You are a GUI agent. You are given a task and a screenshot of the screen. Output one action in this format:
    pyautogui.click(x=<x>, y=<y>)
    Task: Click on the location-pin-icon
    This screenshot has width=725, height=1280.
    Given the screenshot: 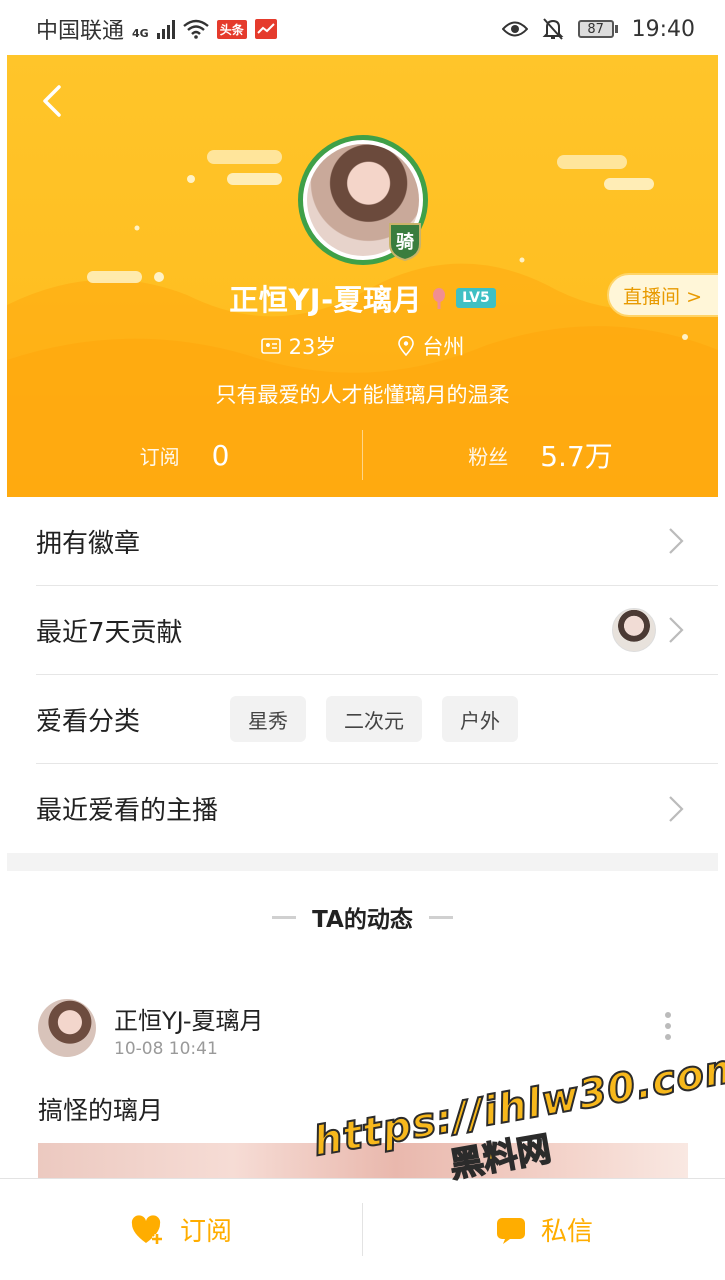 What is the action you would take?
    pyautogui.click(x=406, y=346)
    